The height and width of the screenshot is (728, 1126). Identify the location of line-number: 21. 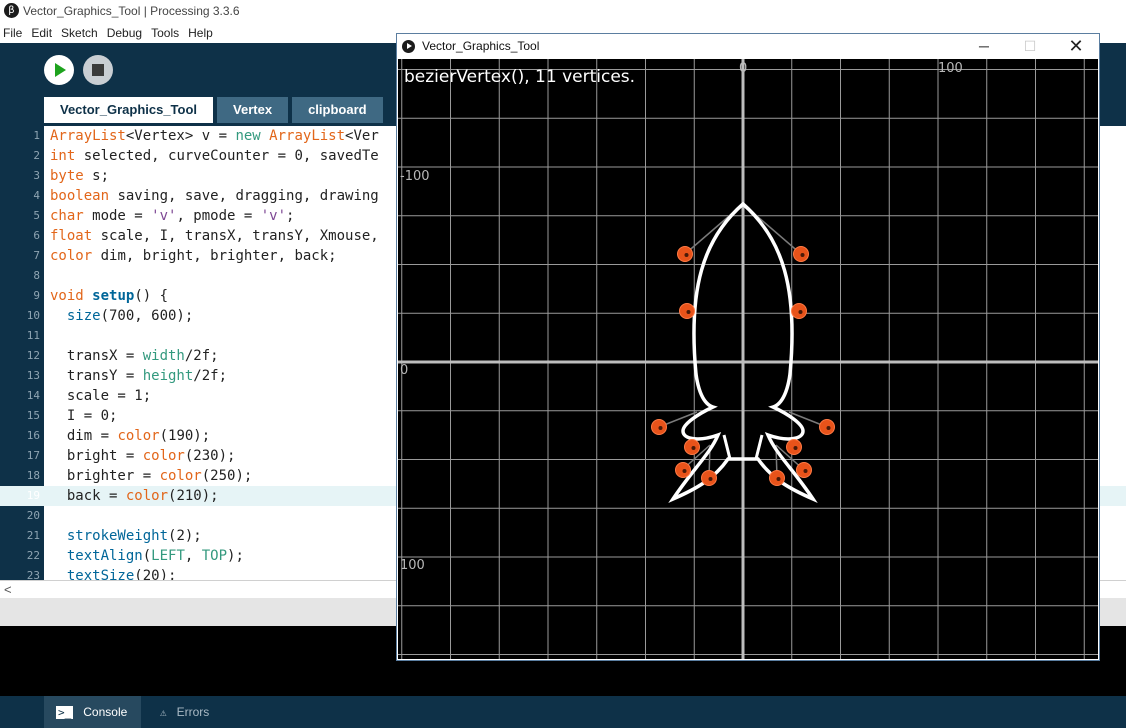
(33, 535).